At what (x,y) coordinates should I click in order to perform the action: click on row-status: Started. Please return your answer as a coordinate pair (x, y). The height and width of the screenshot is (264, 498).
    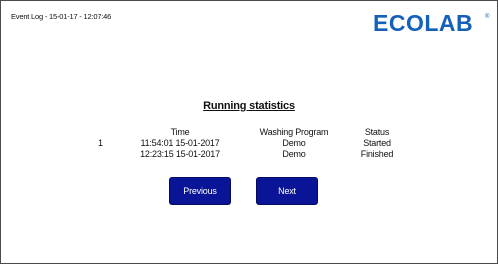
    Looking at the image, I should click on (377, 143).